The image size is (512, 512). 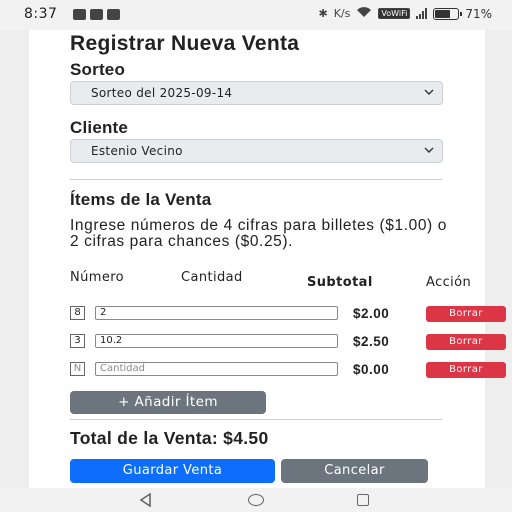 I want to click on back-icon, so click(x=146, y=500).